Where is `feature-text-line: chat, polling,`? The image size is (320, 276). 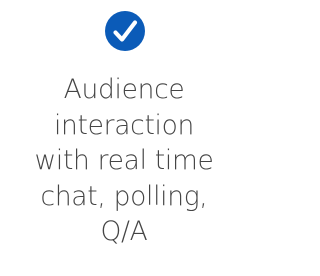 feature-text-line: chat, polling, is located at coordinates (124, 196).